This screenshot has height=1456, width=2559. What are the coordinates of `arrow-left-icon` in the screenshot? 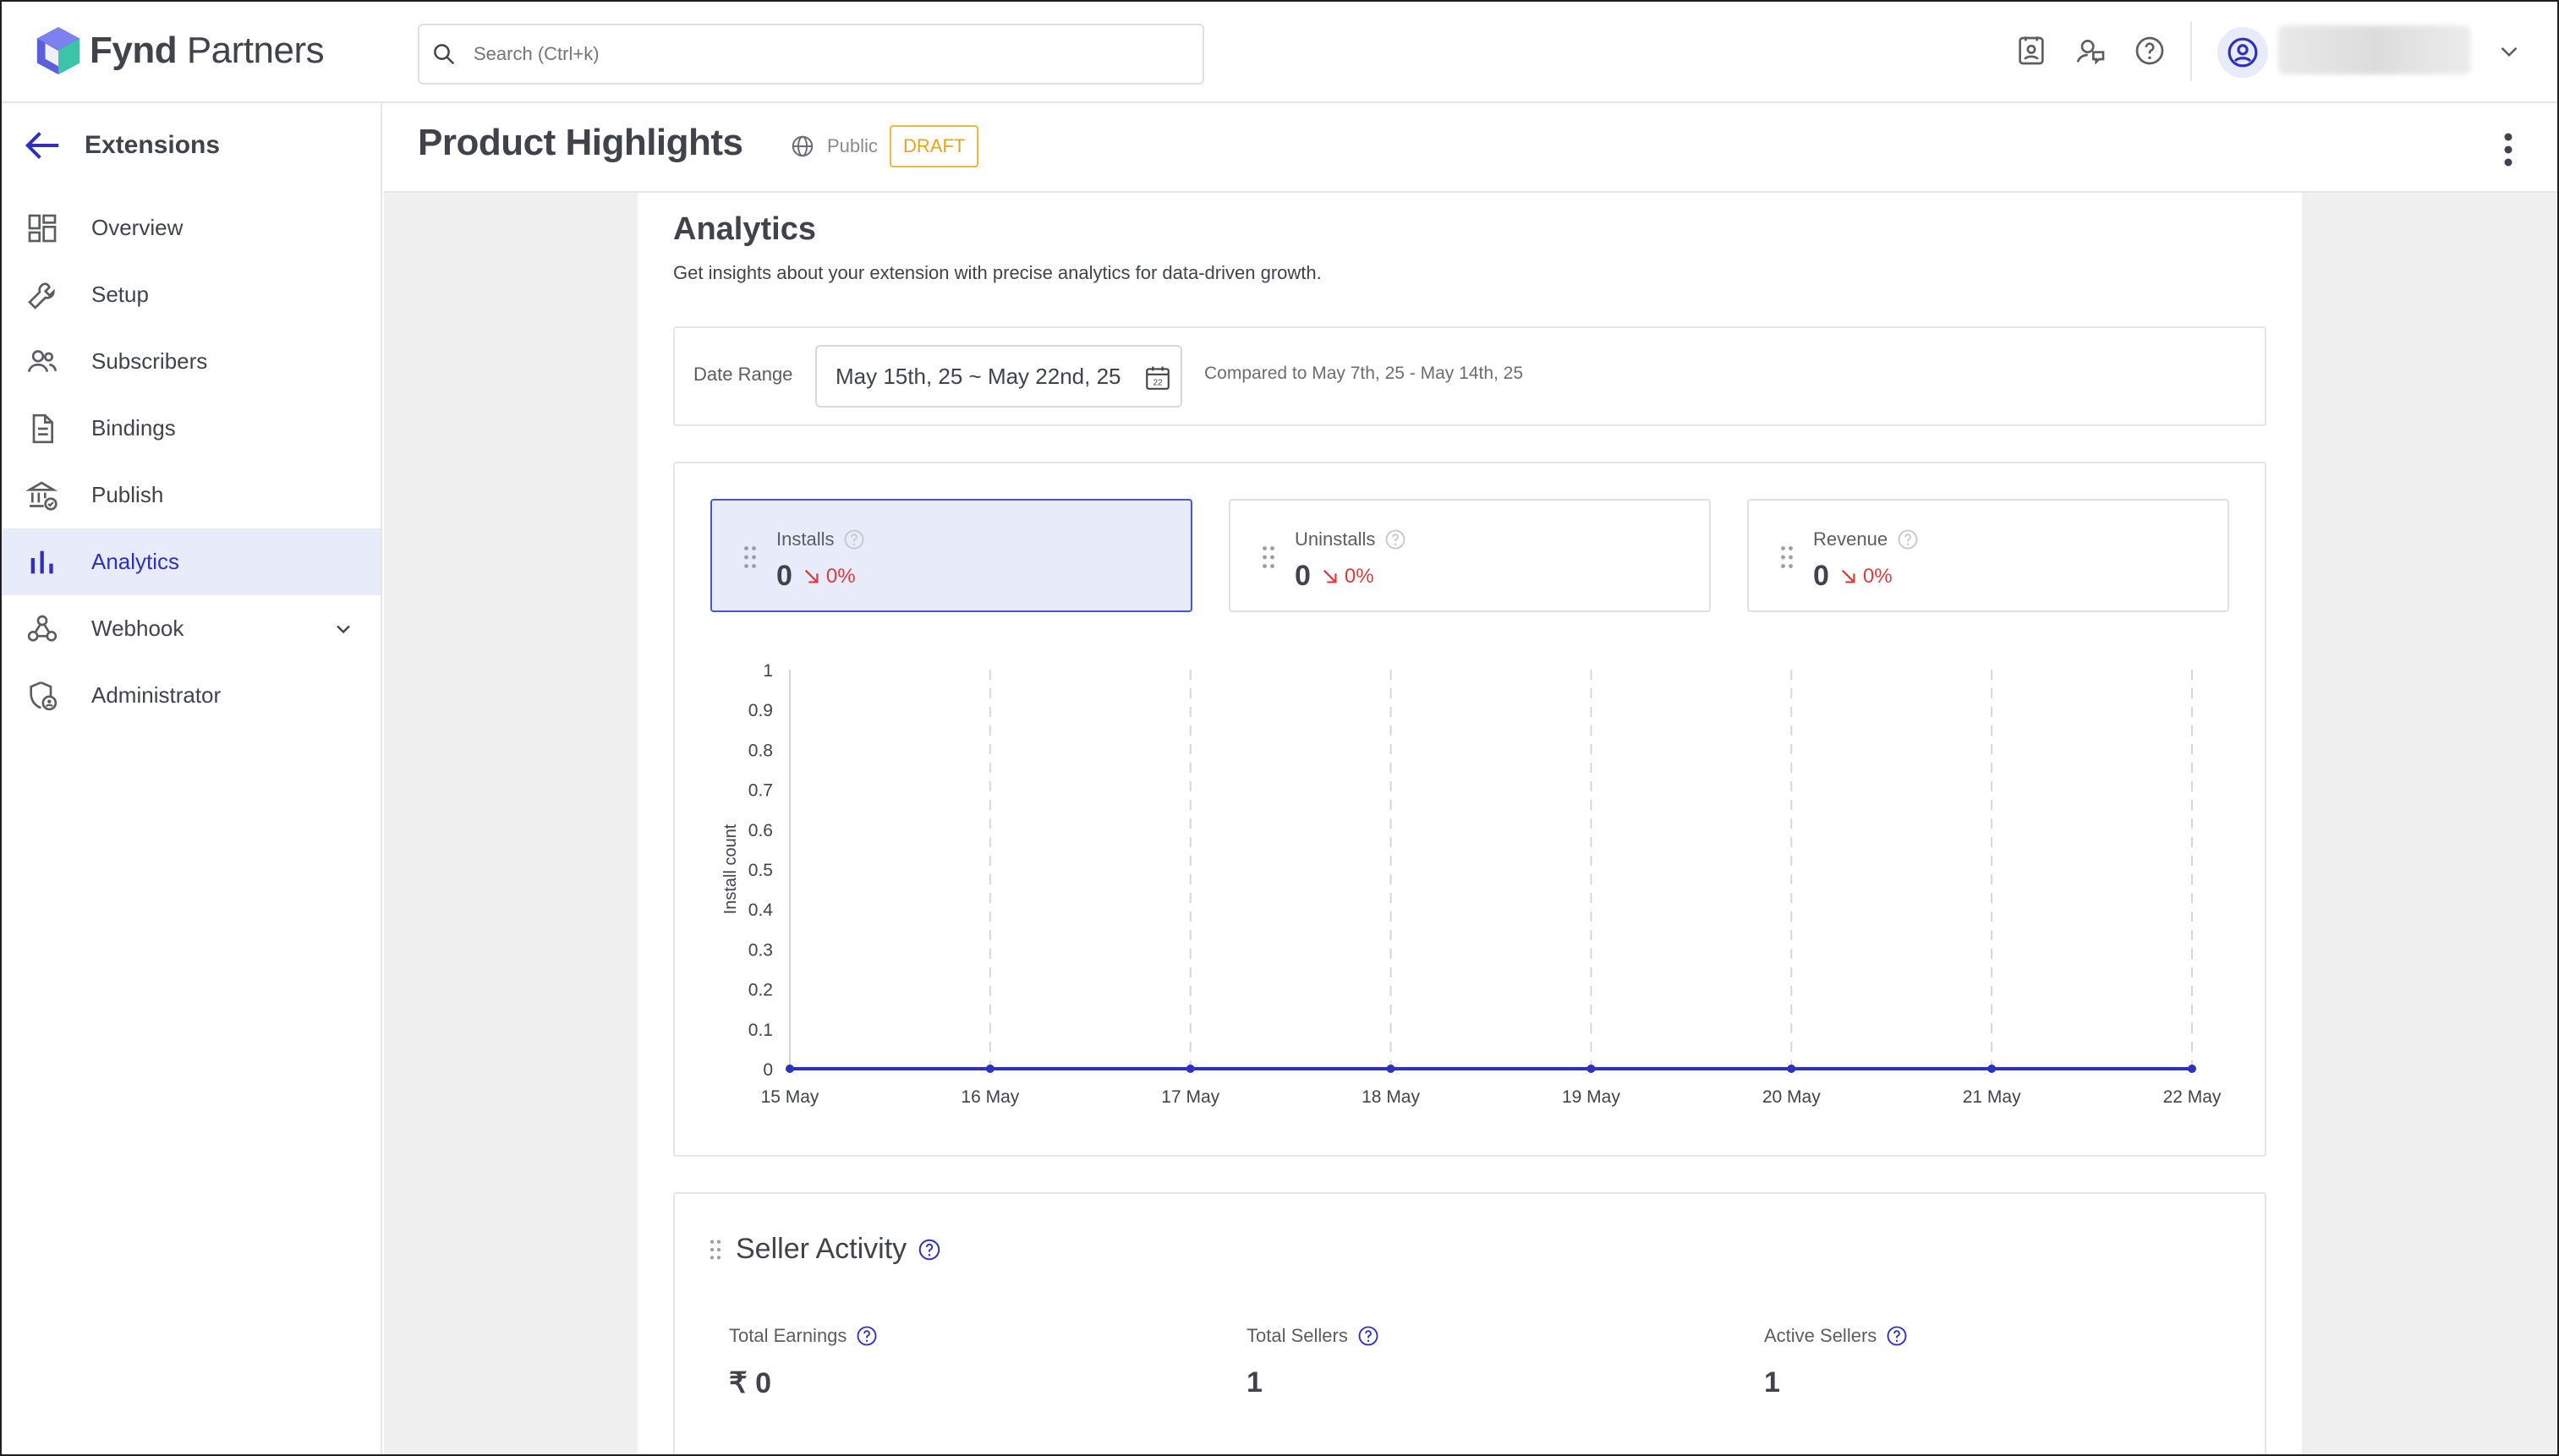 It's located at (42, 145).